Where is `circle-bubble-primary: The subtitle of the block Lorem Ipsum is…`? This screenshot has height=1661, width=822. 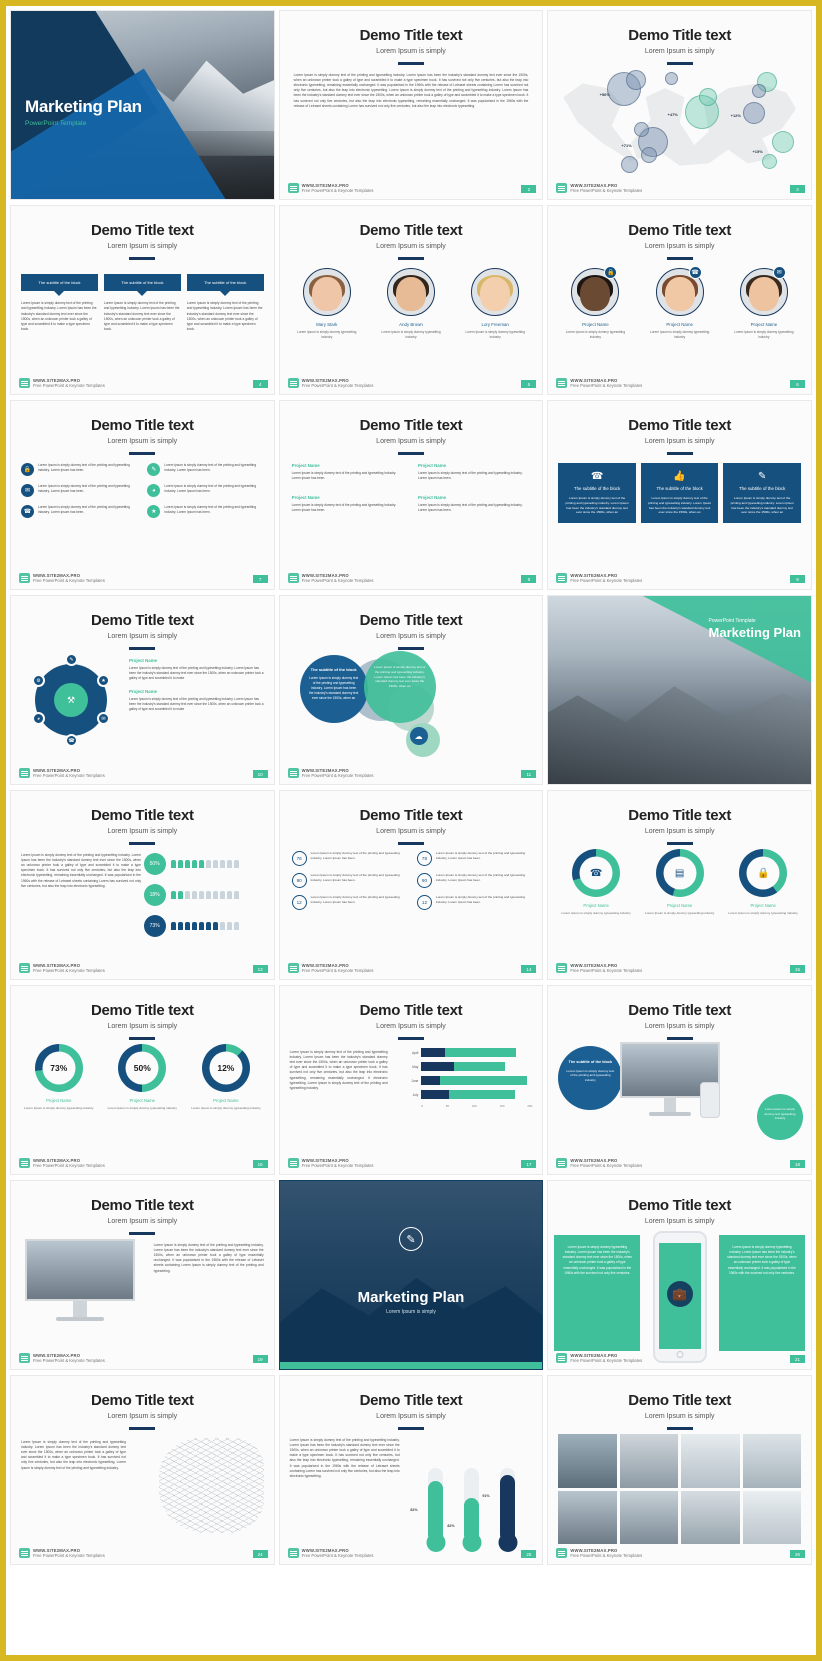 circle-bubble-primary: The subtitle of the block Lorem Ipsum is… is located at coordinates (333, 689).